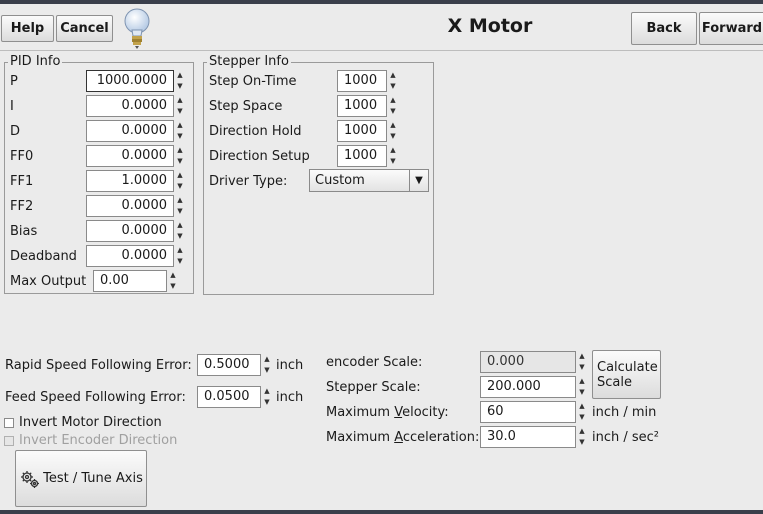 Image resolution: width=763 pixels, height=514 pixels. I want to click on invert-motor-checkbox, so click(9, 423).